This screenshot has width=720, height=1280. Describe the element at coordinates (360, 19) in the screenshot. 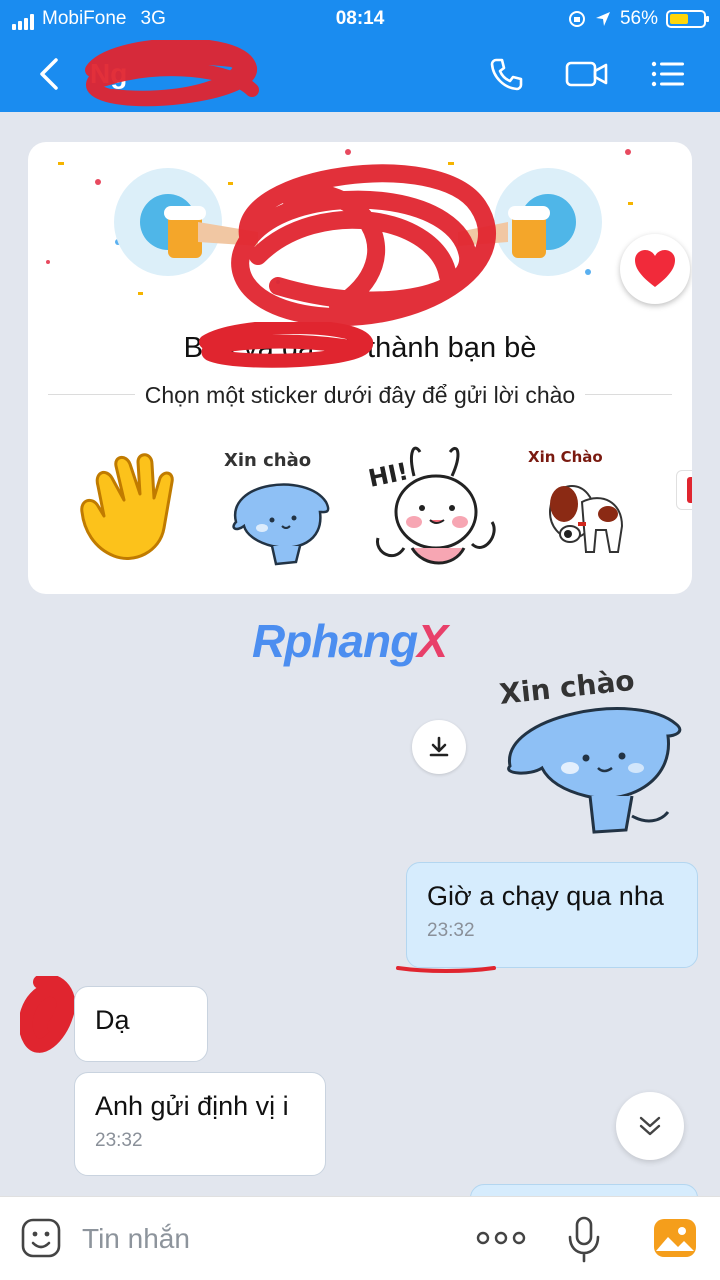

I see `status-bar: MobiFone 3G 08:14 56%` at that location.